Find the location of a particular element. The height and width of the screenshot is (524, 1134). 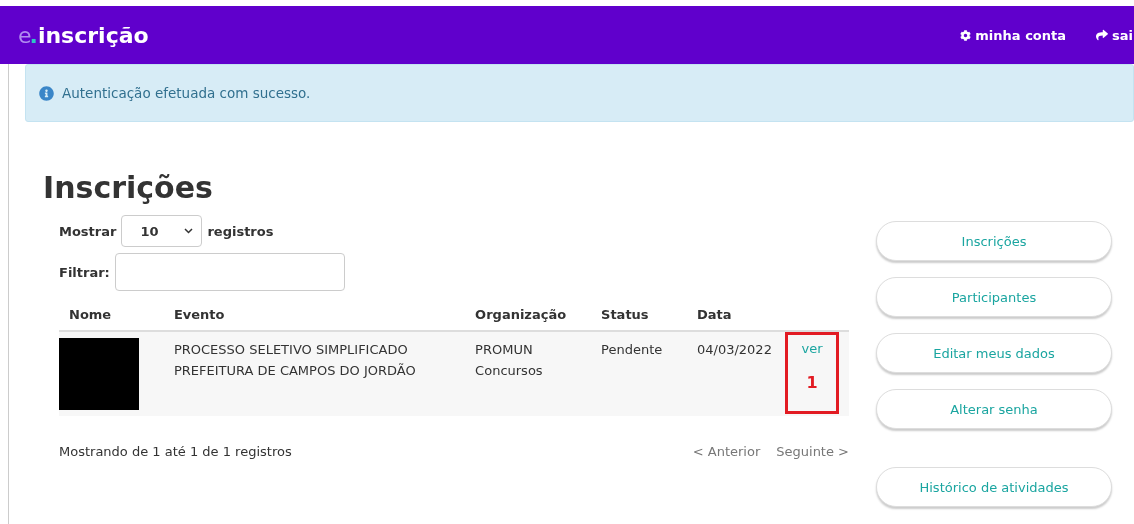

page-title: Inscrições is located at coordinates (128, 187).